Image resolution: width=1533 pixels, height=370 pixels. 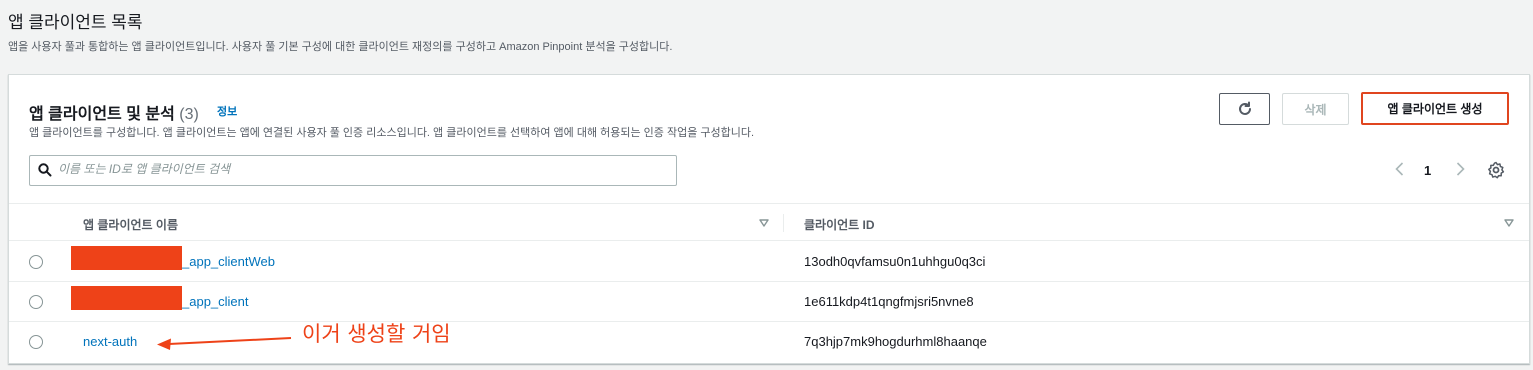 I want to click on refresh-button, so click(x=1244, y=109).